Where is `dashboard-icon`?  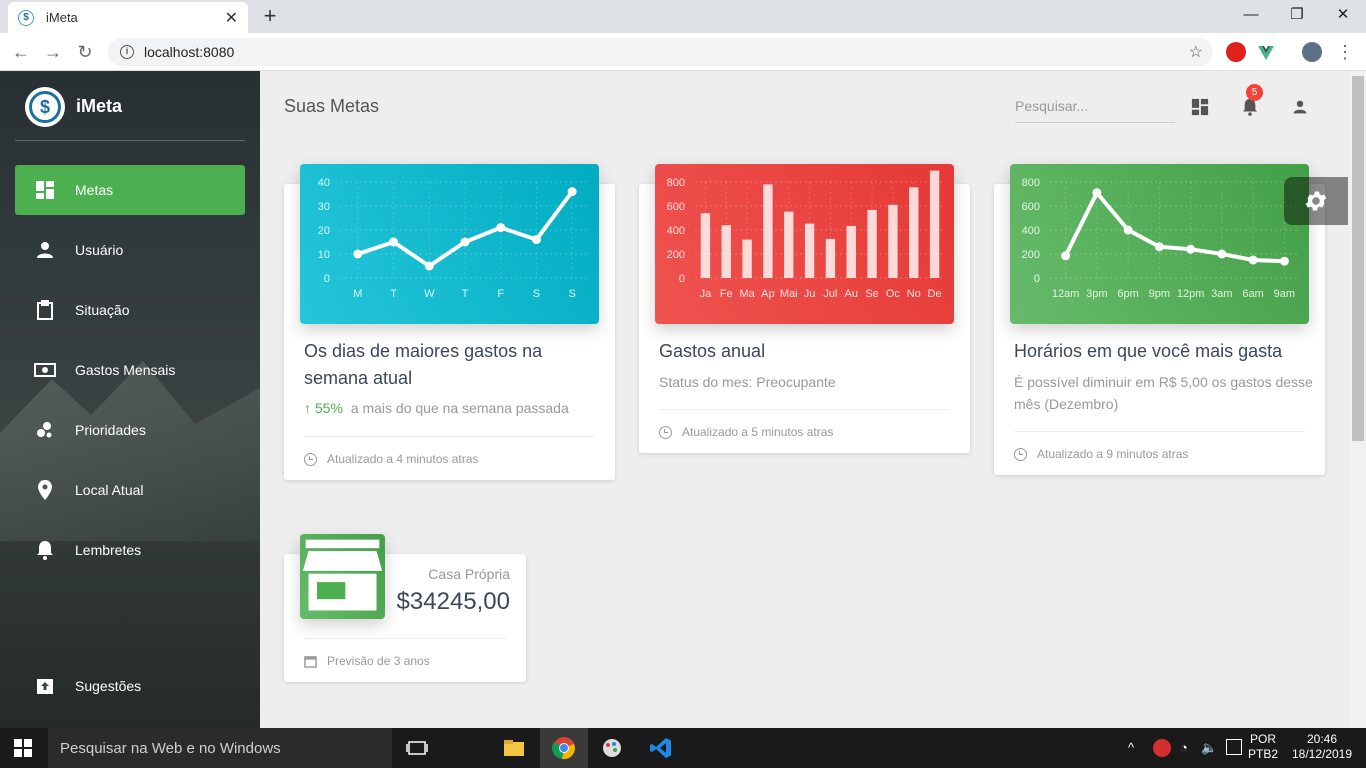 dashboard-icon is located at coordinates (1200, 107).